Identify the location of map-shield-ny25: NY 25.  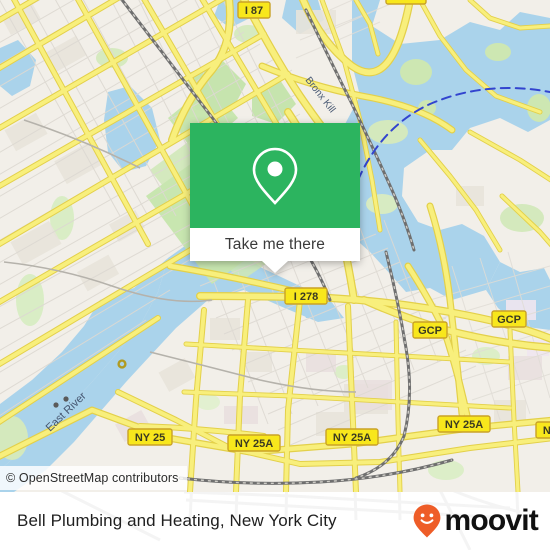
(150, 437).